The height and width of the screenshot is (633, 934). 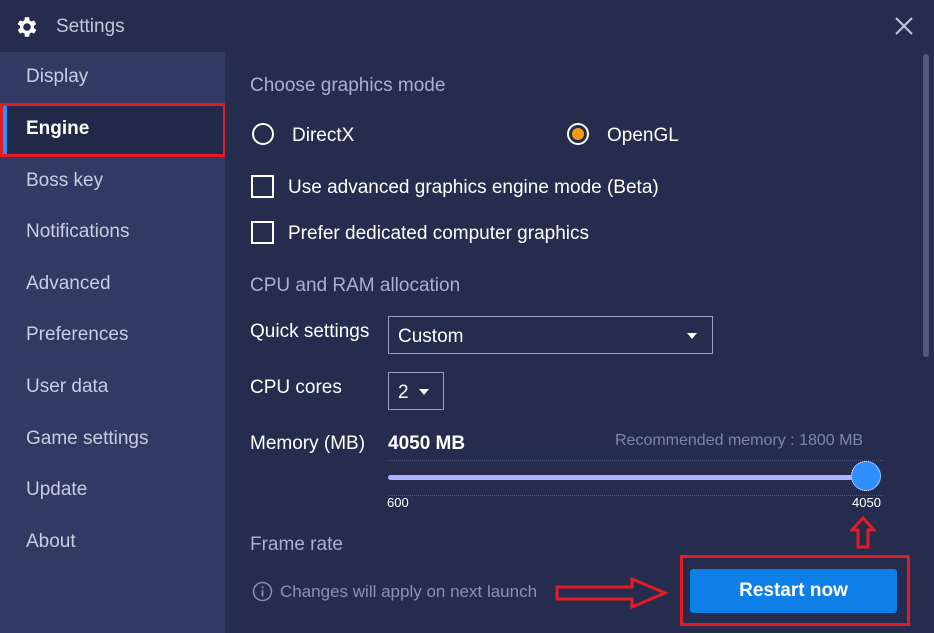 What do you see at coordinates (112, 78) in the screenshot?
I see `sidebar-item-display: Display` at bounding box center [112, 78].